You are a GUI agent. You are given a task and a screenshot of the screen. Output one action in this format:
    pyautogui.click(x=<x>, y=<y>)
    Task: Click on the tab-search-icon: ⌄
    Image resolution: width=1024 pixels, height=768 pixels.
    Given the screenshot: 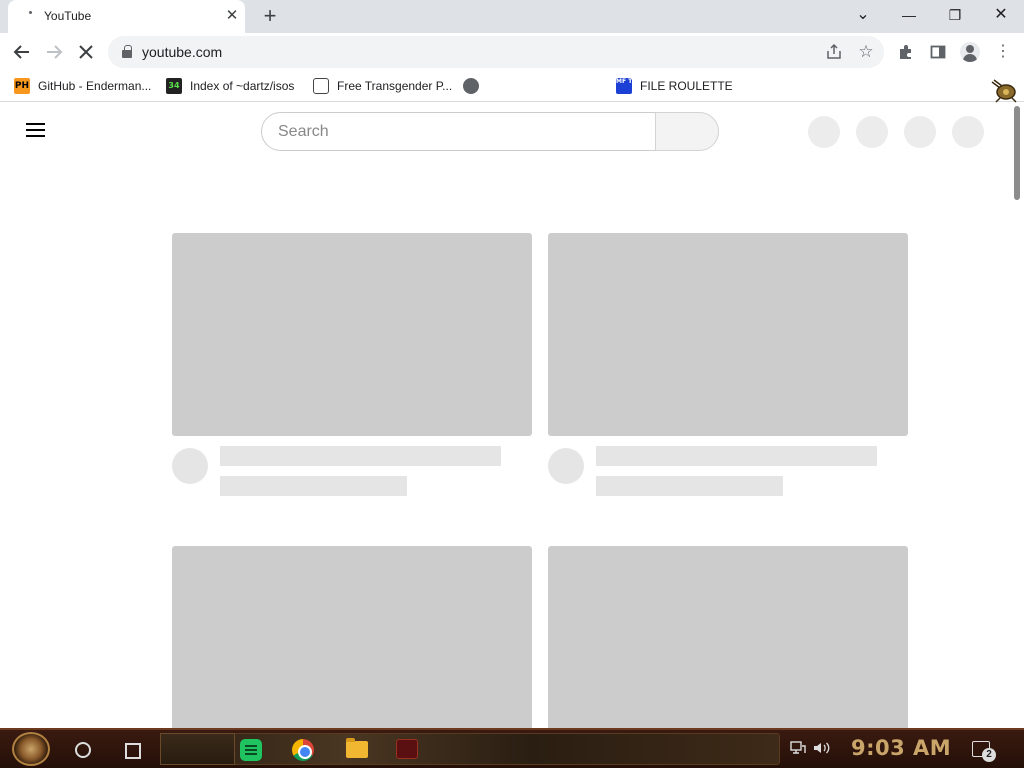 What is the action you would take?
    pyautogui.click(x=863, y=16)
    